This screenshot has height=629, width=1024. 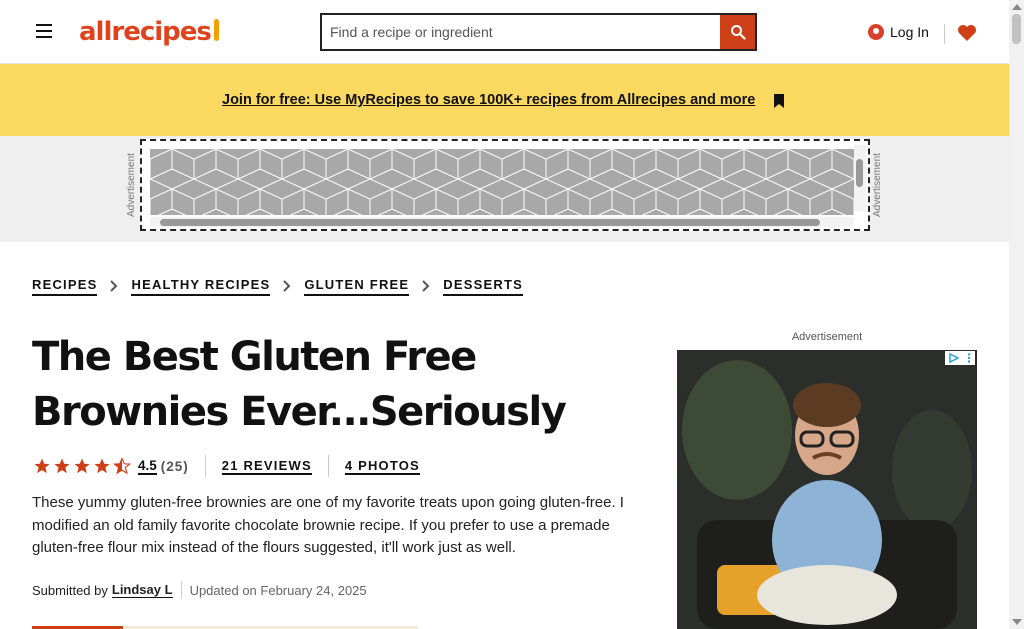 I want to click on bookmark-icon, so click(x=779, y=101).